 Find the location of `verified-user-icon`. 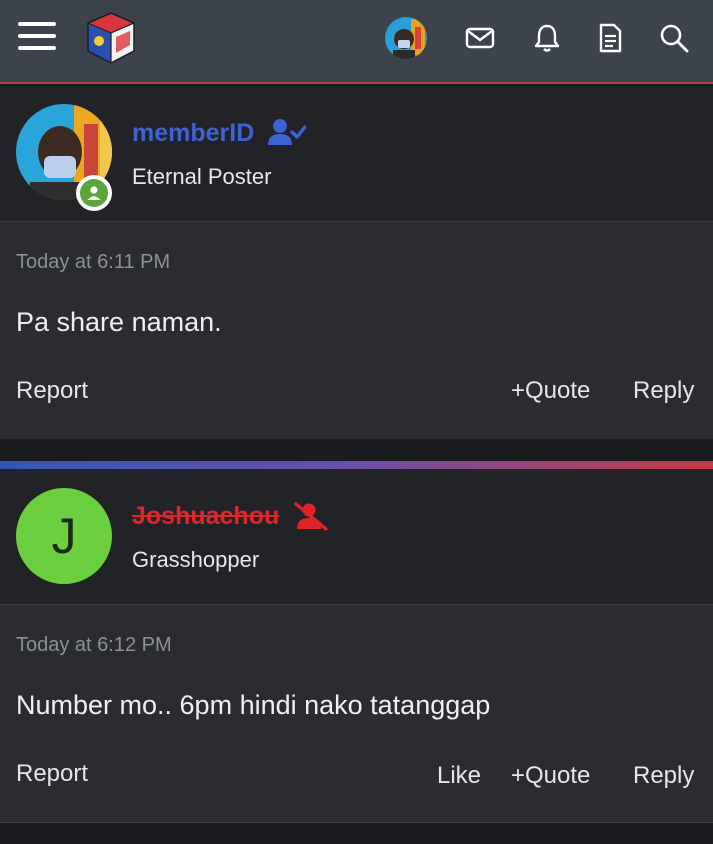

verified-user-icon is located at coordinates (287, 132).